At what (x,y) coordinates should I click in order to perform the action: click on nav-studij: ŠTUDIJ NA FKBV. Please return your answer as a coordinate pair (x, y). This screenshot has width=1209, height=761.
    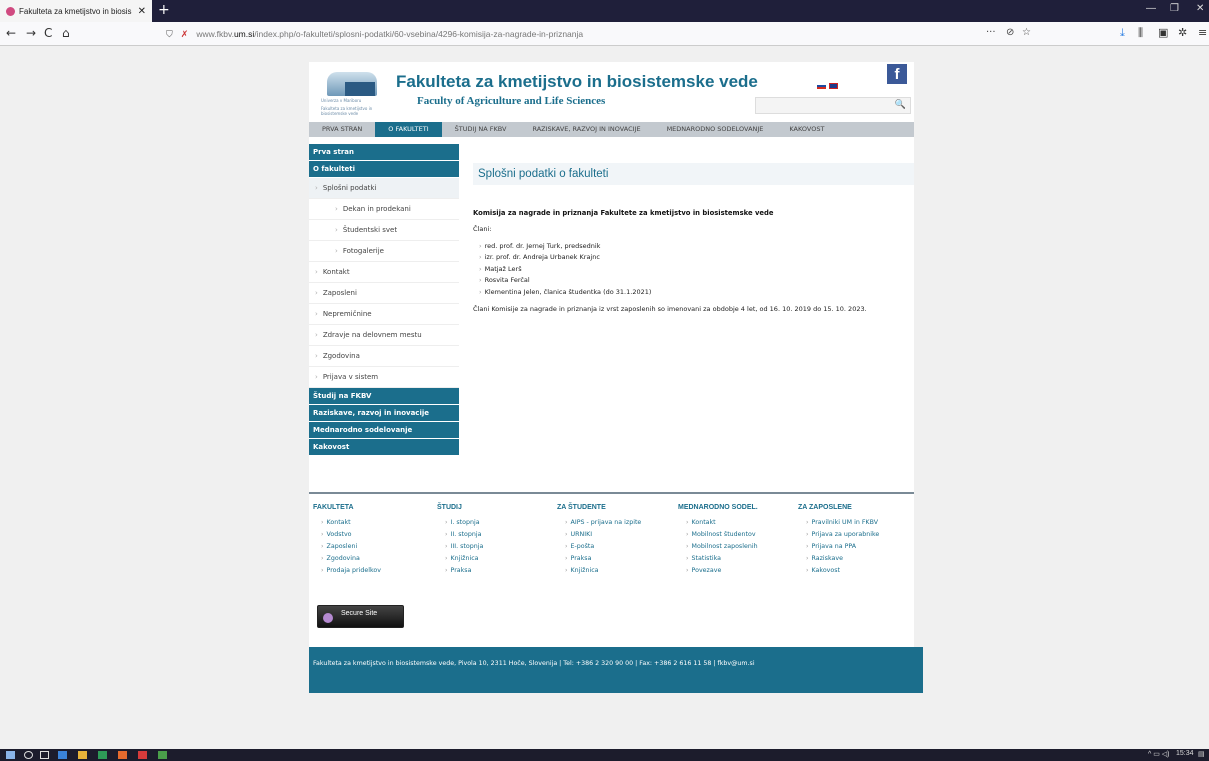
    Looking at the image, I should click on (481, 129).